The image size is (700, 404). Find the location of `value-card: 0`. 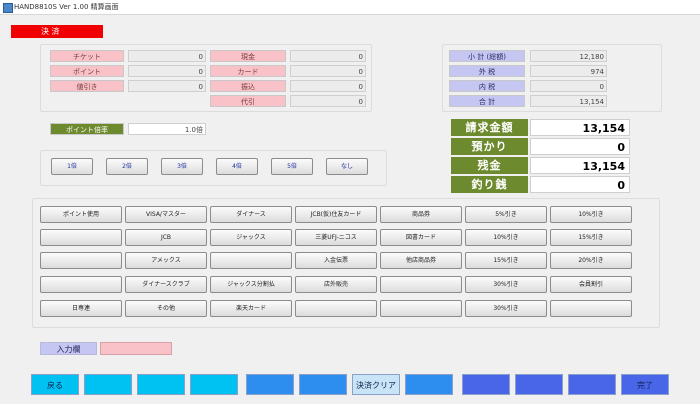

value-card: 0 is located at coordinates (328, 71).